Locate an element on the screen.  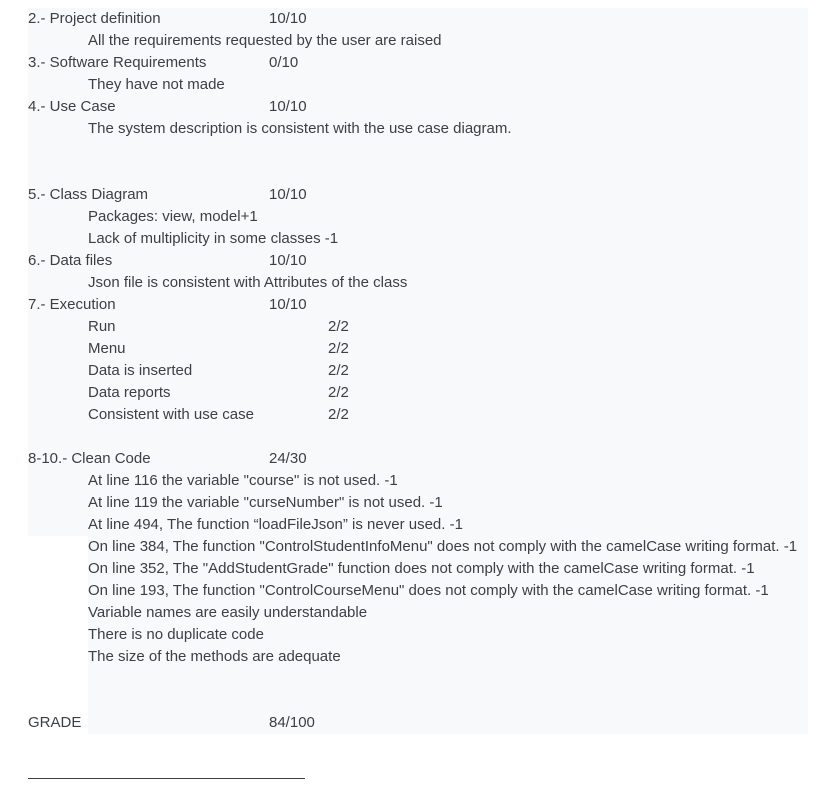
note: They have not made is located at coordinates (156, 84).